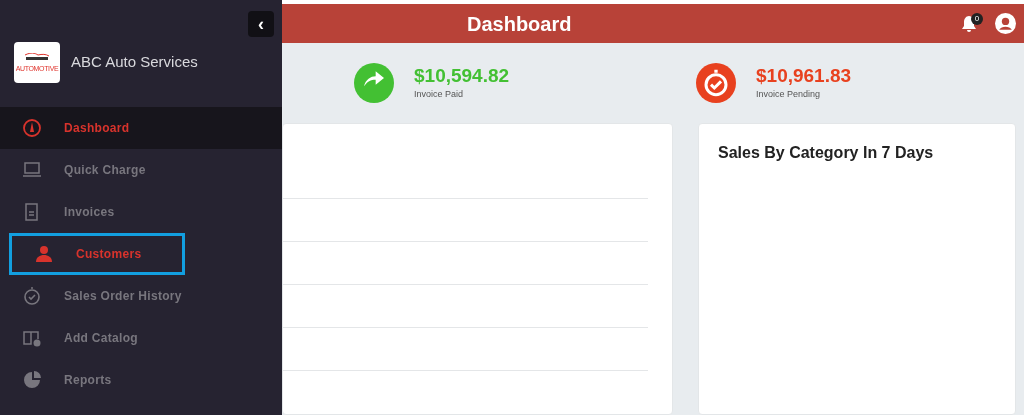 Image resolution: width=1024 pixels, height=415 pixels. What do you see at coordinates (32, 128) in the screenshot?
I see `gauge-icon` at bounding box center [32, 128].